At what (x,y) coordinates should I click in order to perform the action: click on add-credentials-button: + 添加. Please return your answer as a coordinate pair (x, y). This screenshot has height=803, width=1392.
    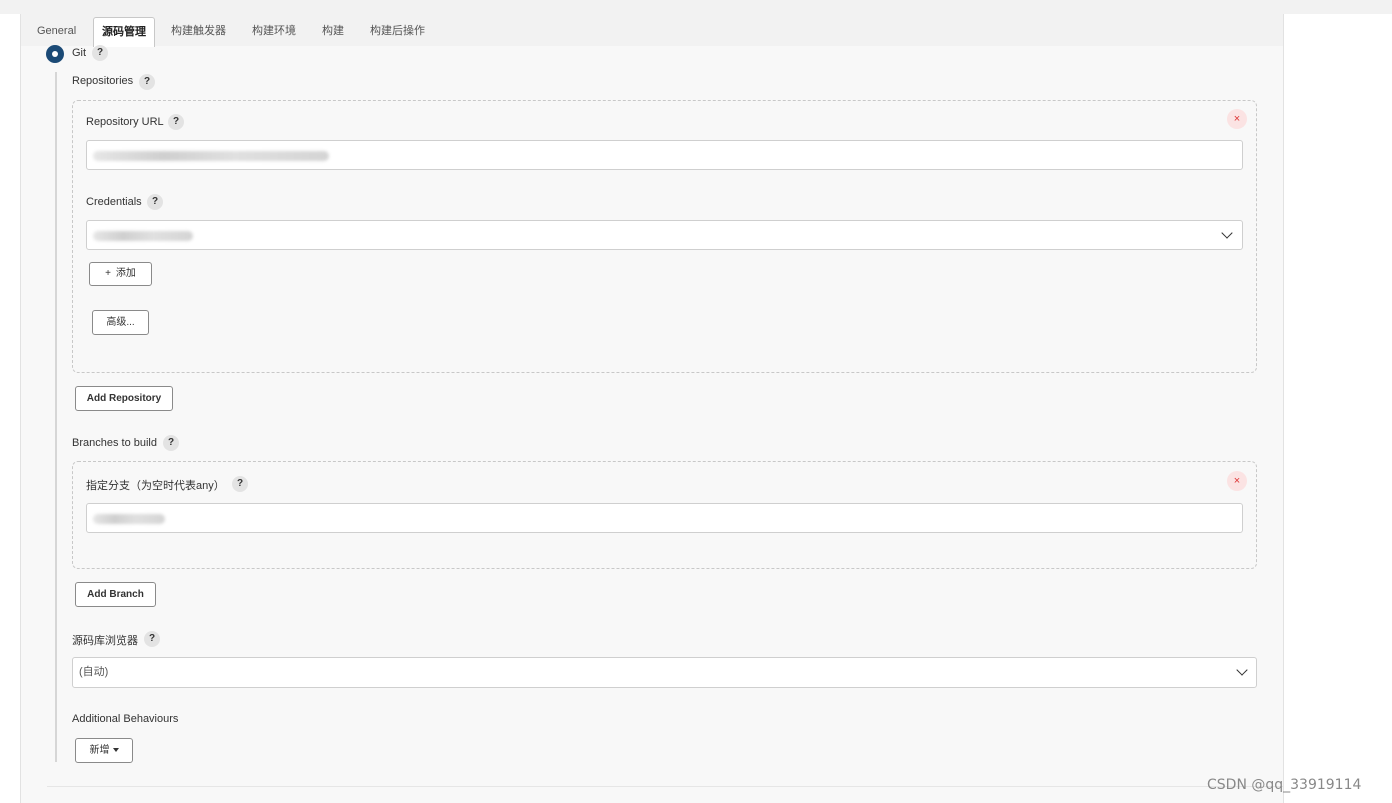
    Looking at the image, I should click on (120, 274).